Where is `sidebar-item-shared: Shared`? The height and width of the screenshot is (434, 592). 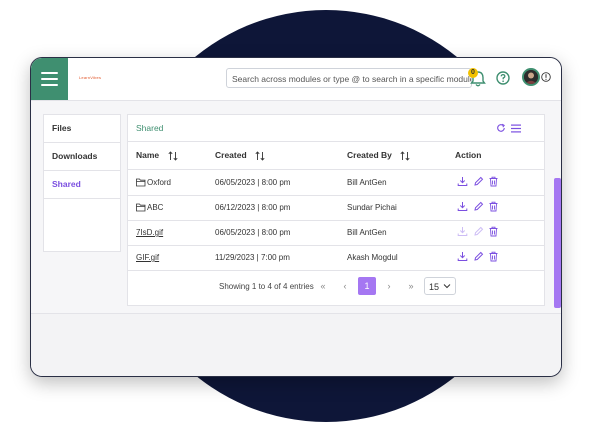 sidebar-item-shared: Shared is located at coordinates (82, 185).